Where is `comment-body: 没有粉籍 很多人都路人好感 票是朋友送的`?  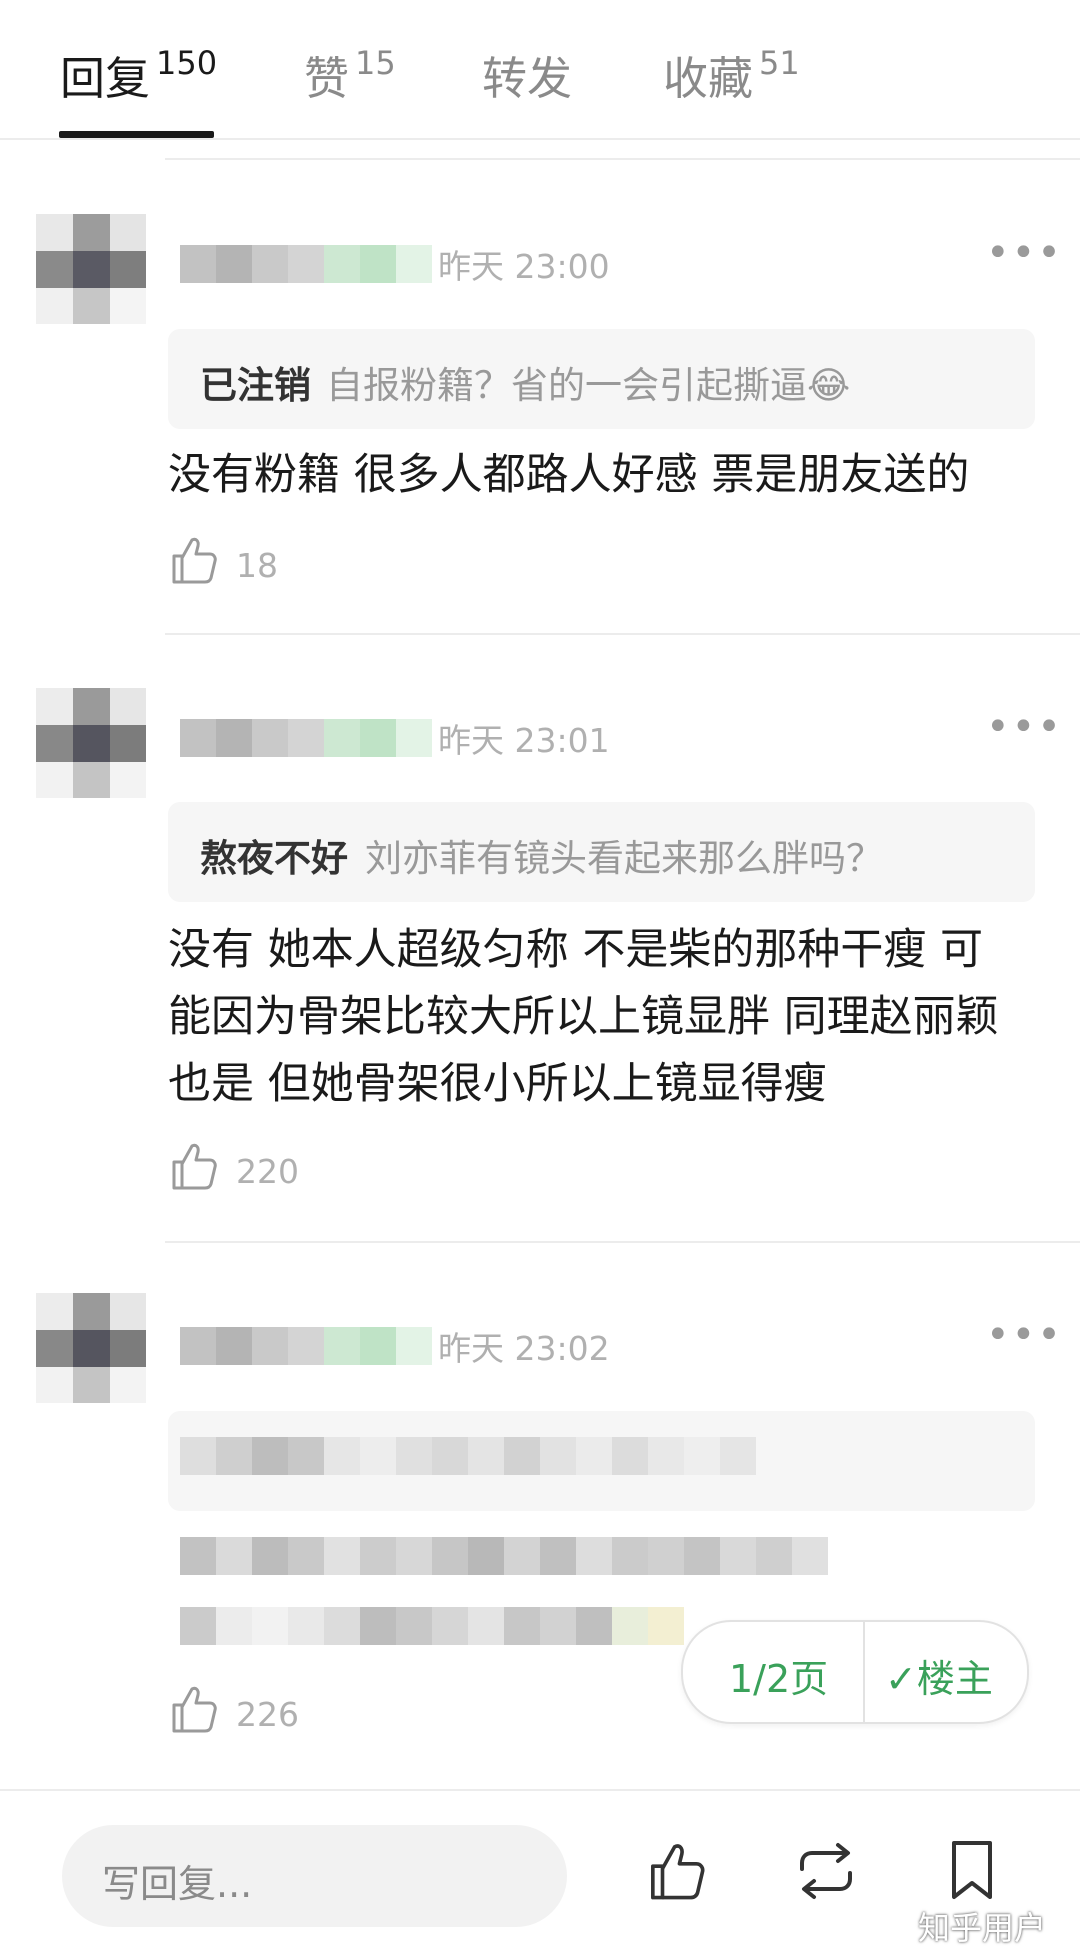
comment-body: 没有粉籍 很多人都路人好感 票是朋友送的 is located at coordinates (569, 475).